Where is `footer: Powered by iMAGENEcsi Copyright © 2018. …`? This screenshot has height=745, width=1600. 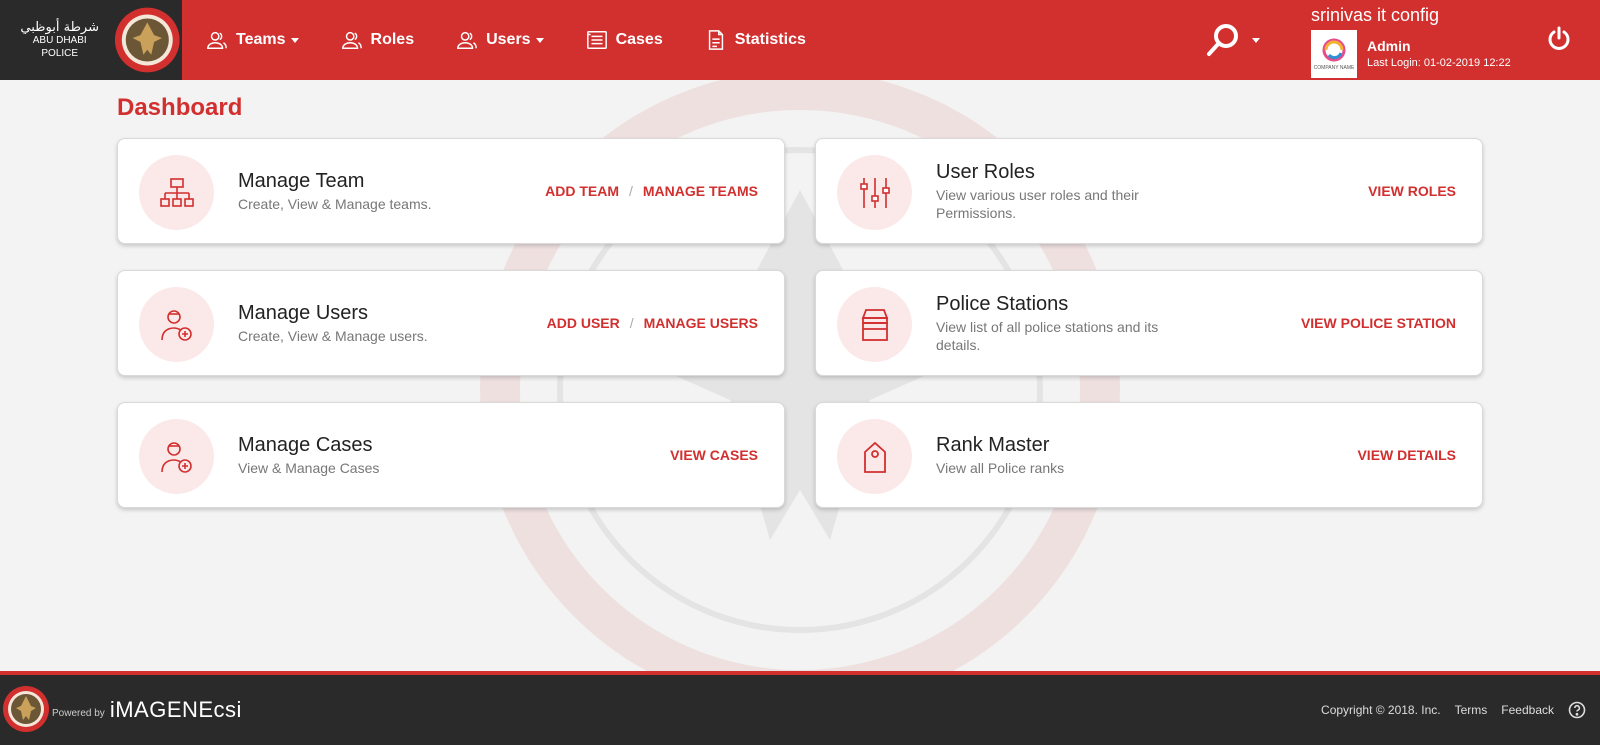
footer: Powered by iMAGENEcsi Copyright © 2018. … is located at coordinates (800, 710).